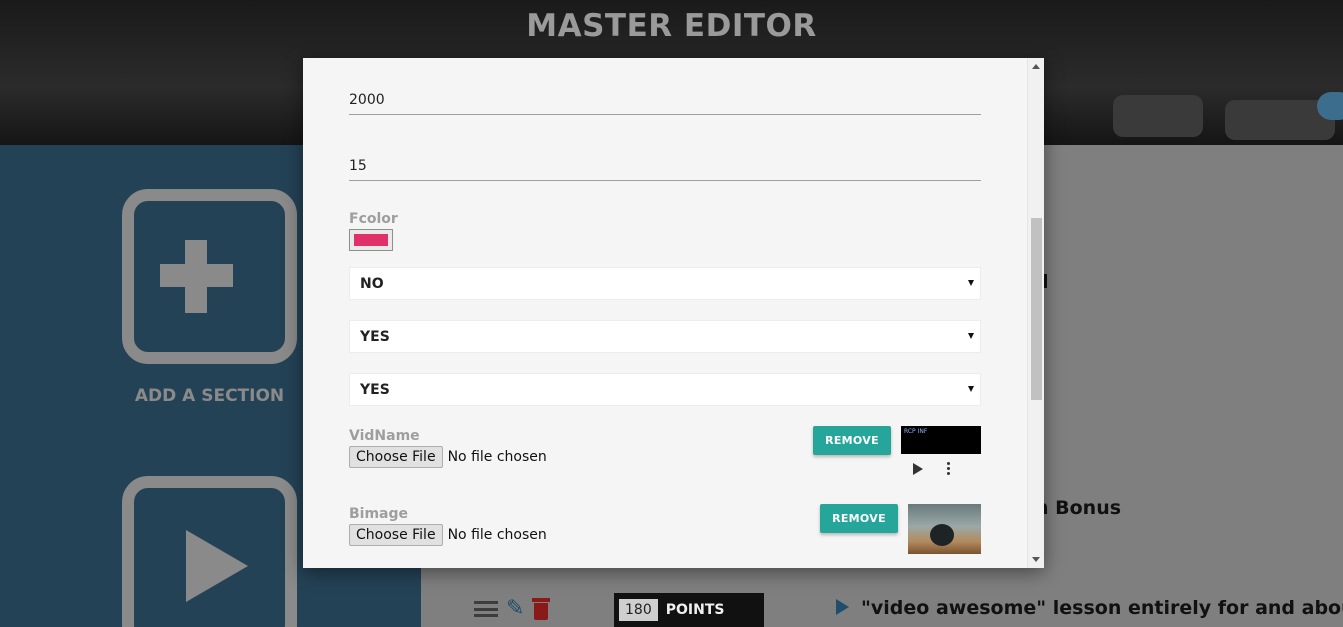  Describe the element at coordinates (384, 436) in the screenshot. I see `vidname-label: VidName` at that location.